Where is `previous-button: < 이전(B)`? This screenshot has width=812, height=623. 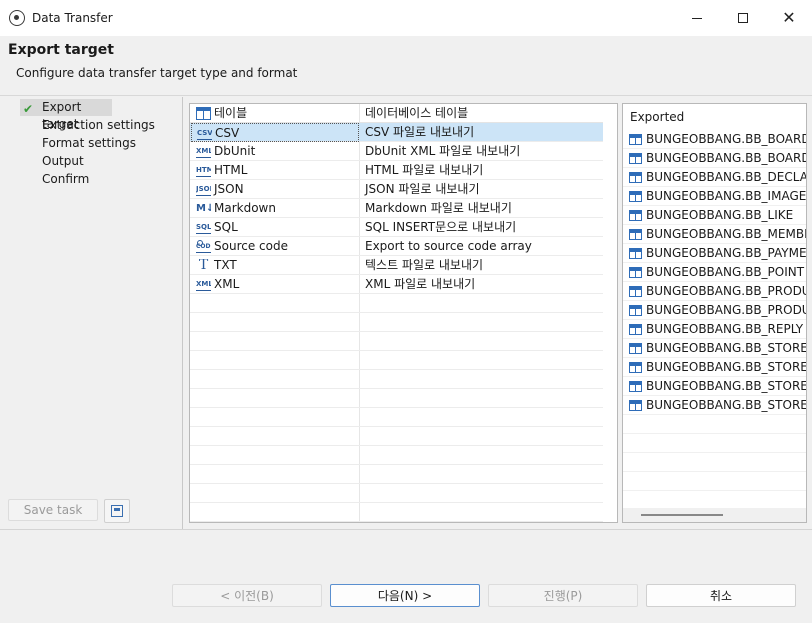 previous-button: < 이전(B) is located at coordinates (247, 595).